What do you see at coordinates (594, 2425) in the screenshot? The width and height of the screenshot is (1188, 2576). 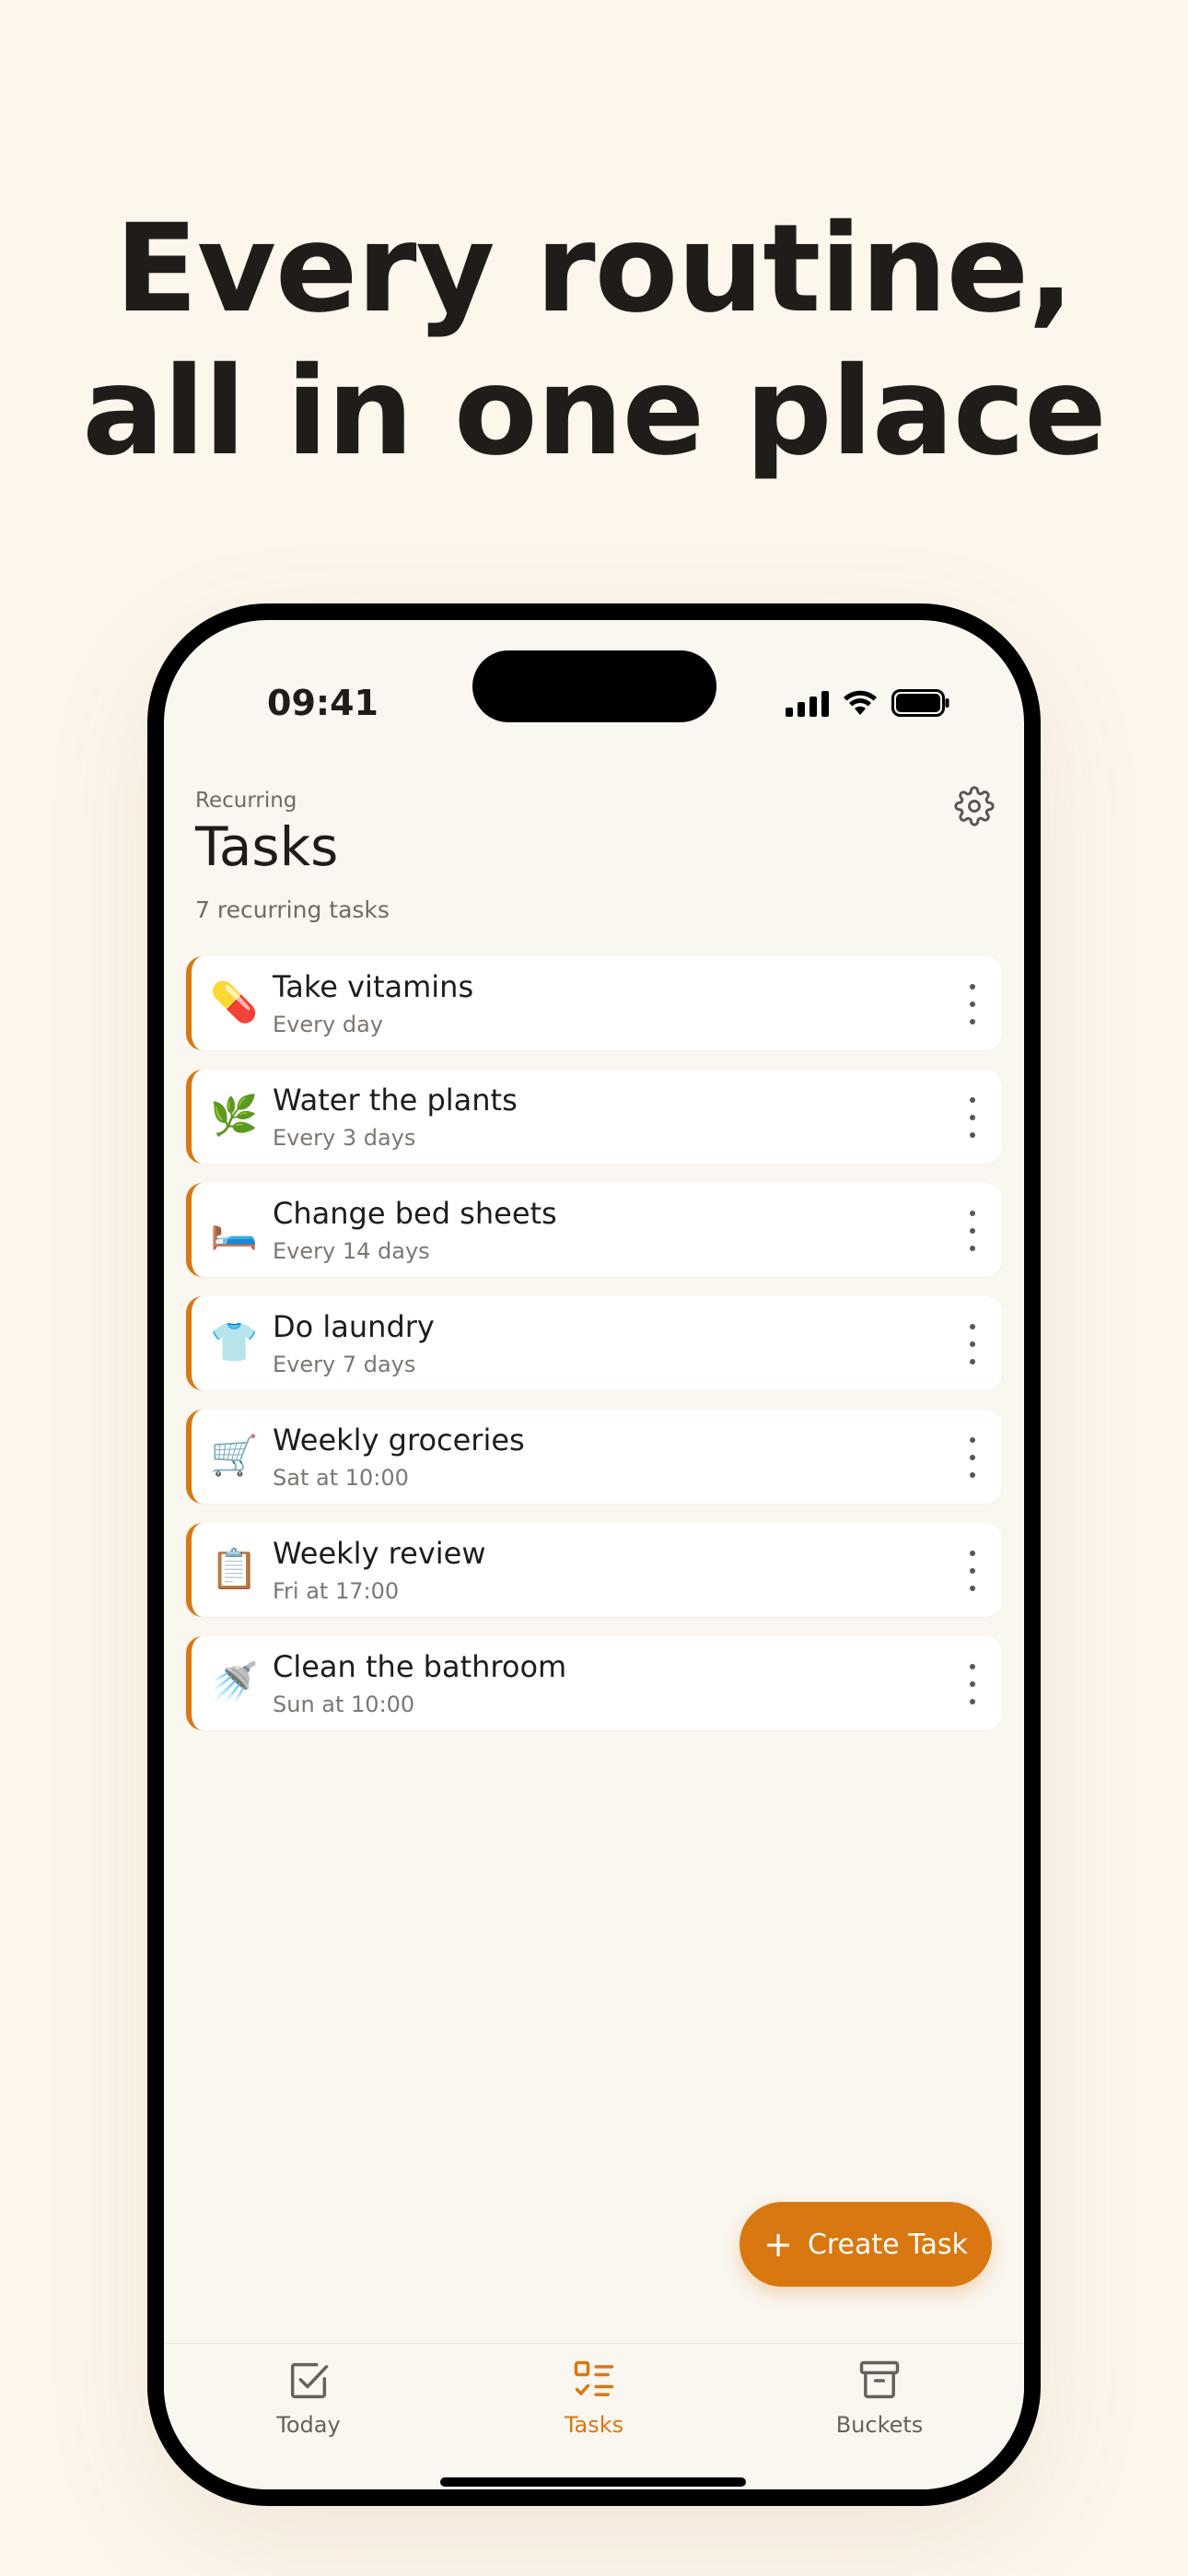 I see `tab-label: Tasks` at bounding box center [594, 2425].